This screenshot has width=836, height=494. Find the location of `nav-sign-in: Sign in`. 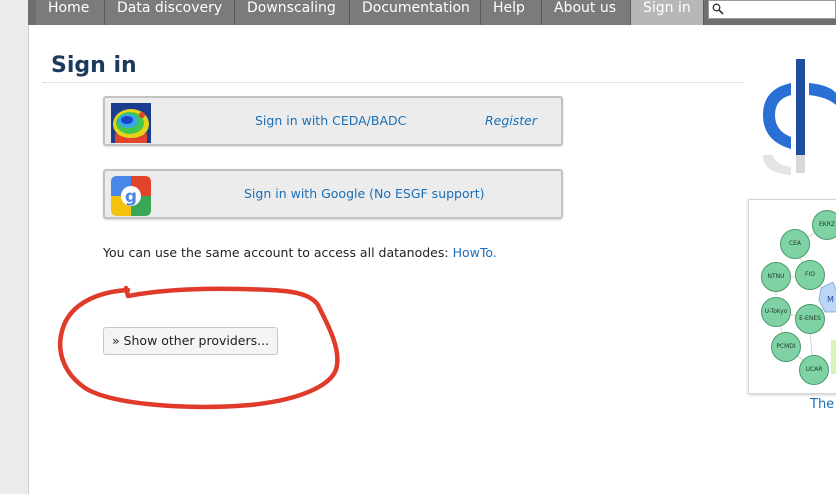

nav-sign-in: Sign in is located at coordinates (667, 12).